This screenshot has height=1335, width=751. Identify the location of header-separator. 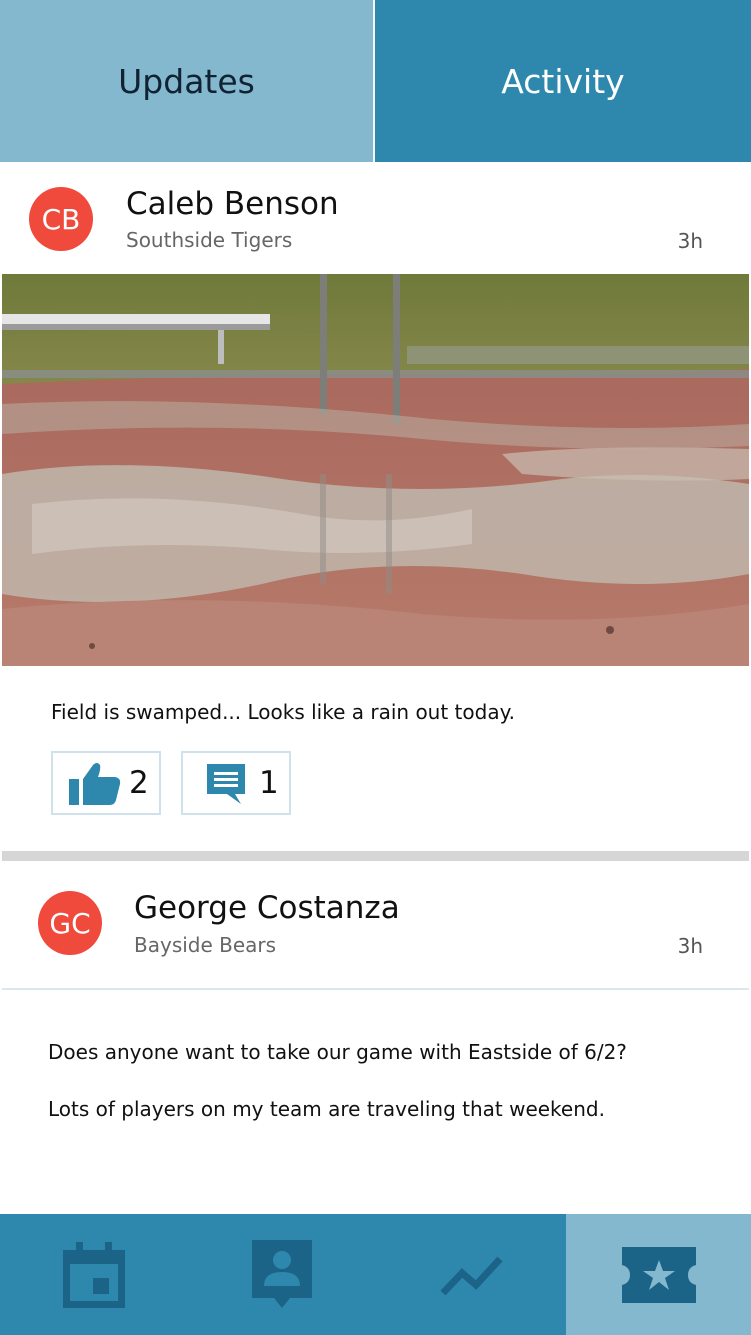
(375, 989).